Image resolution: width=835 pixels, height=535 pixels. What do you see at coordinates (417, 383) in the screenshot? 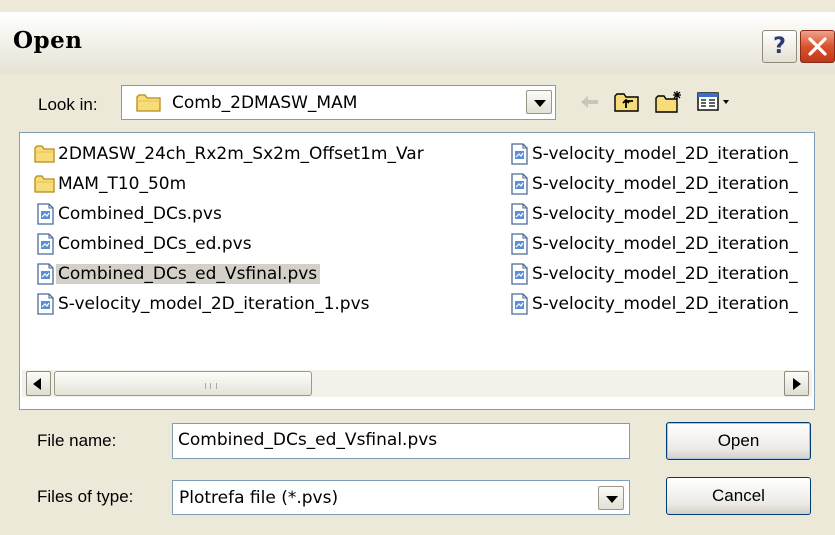
I see `horizontal-scrollbar` at bounding box center [417, 383].